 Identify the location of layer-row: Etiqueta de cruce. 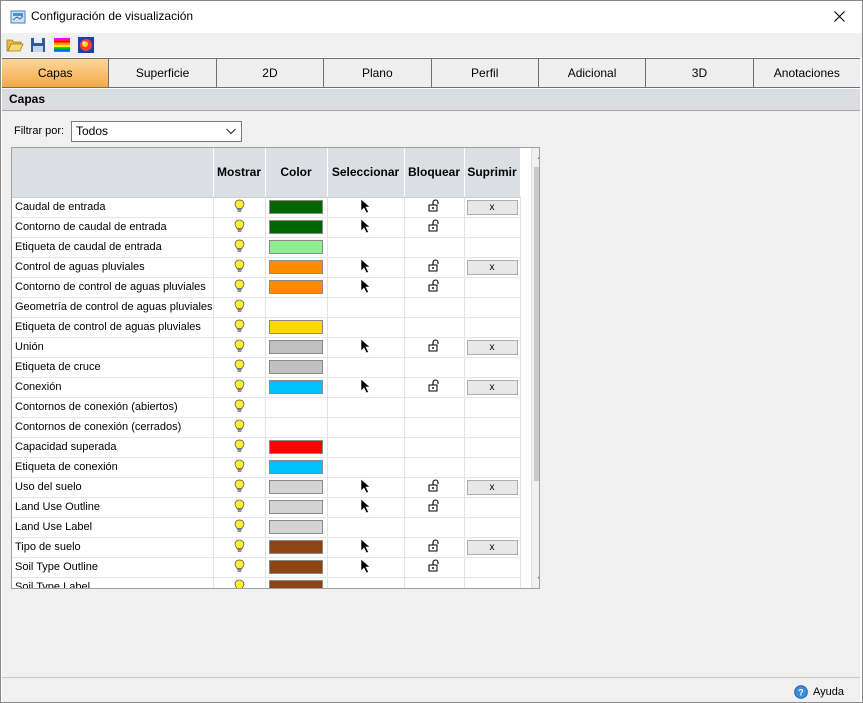
(266, 367).